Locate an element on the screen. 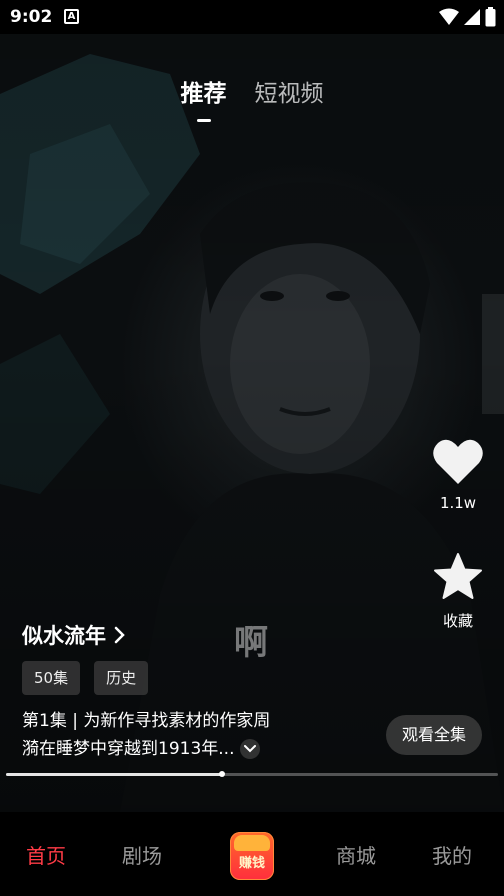  nav-earn-label: 赚钱 is located at coordinates (251, 863).